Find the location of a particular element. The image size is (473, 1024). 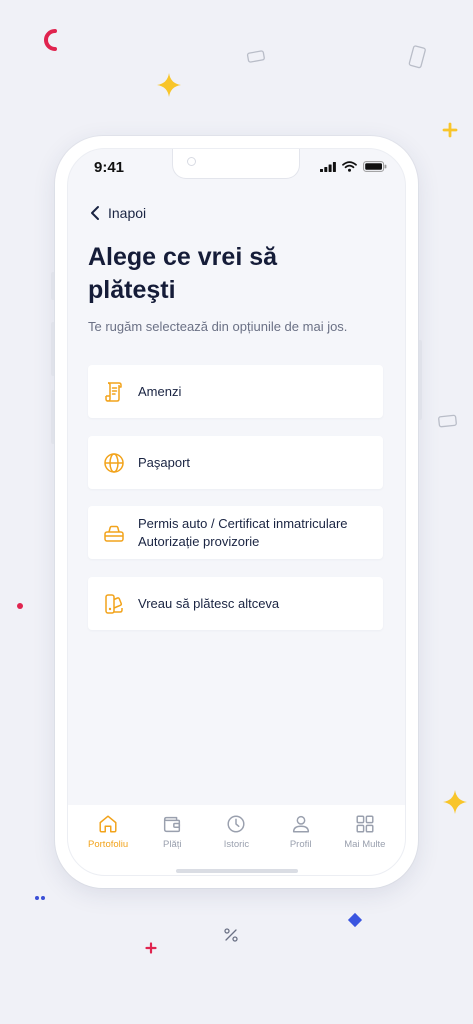

home-indicator is located at coordinates (237, 871).